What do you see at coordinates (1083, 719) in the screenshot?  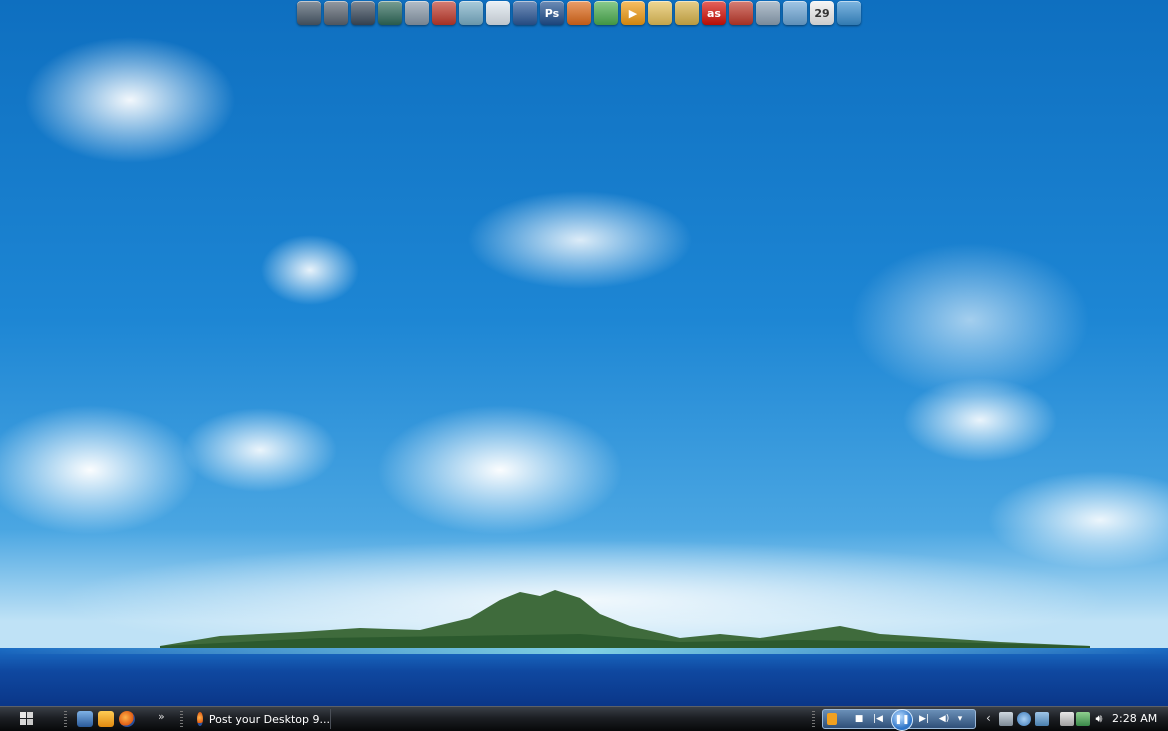 I see `network-connection-icon` at bounding box center [1083, 719].